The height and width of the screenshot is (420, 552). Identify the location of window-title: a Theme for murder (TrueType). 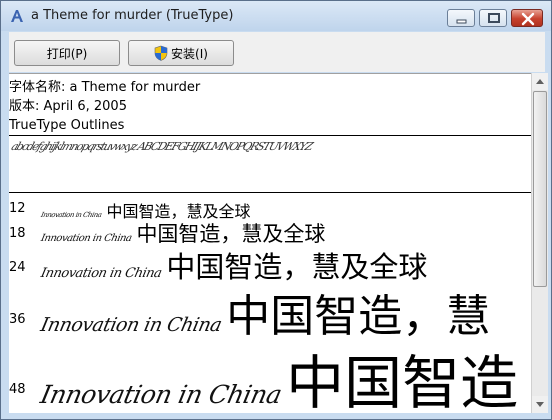
(132, 15).